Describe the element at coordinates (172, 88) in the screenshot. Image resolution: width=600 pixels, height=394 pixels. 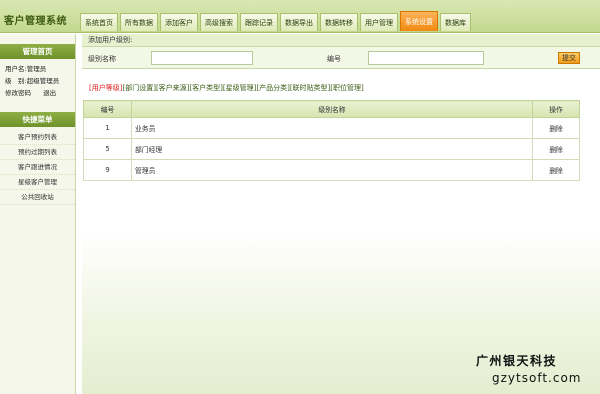
I see `sublink-customer-source: [客户来源]` at that location.